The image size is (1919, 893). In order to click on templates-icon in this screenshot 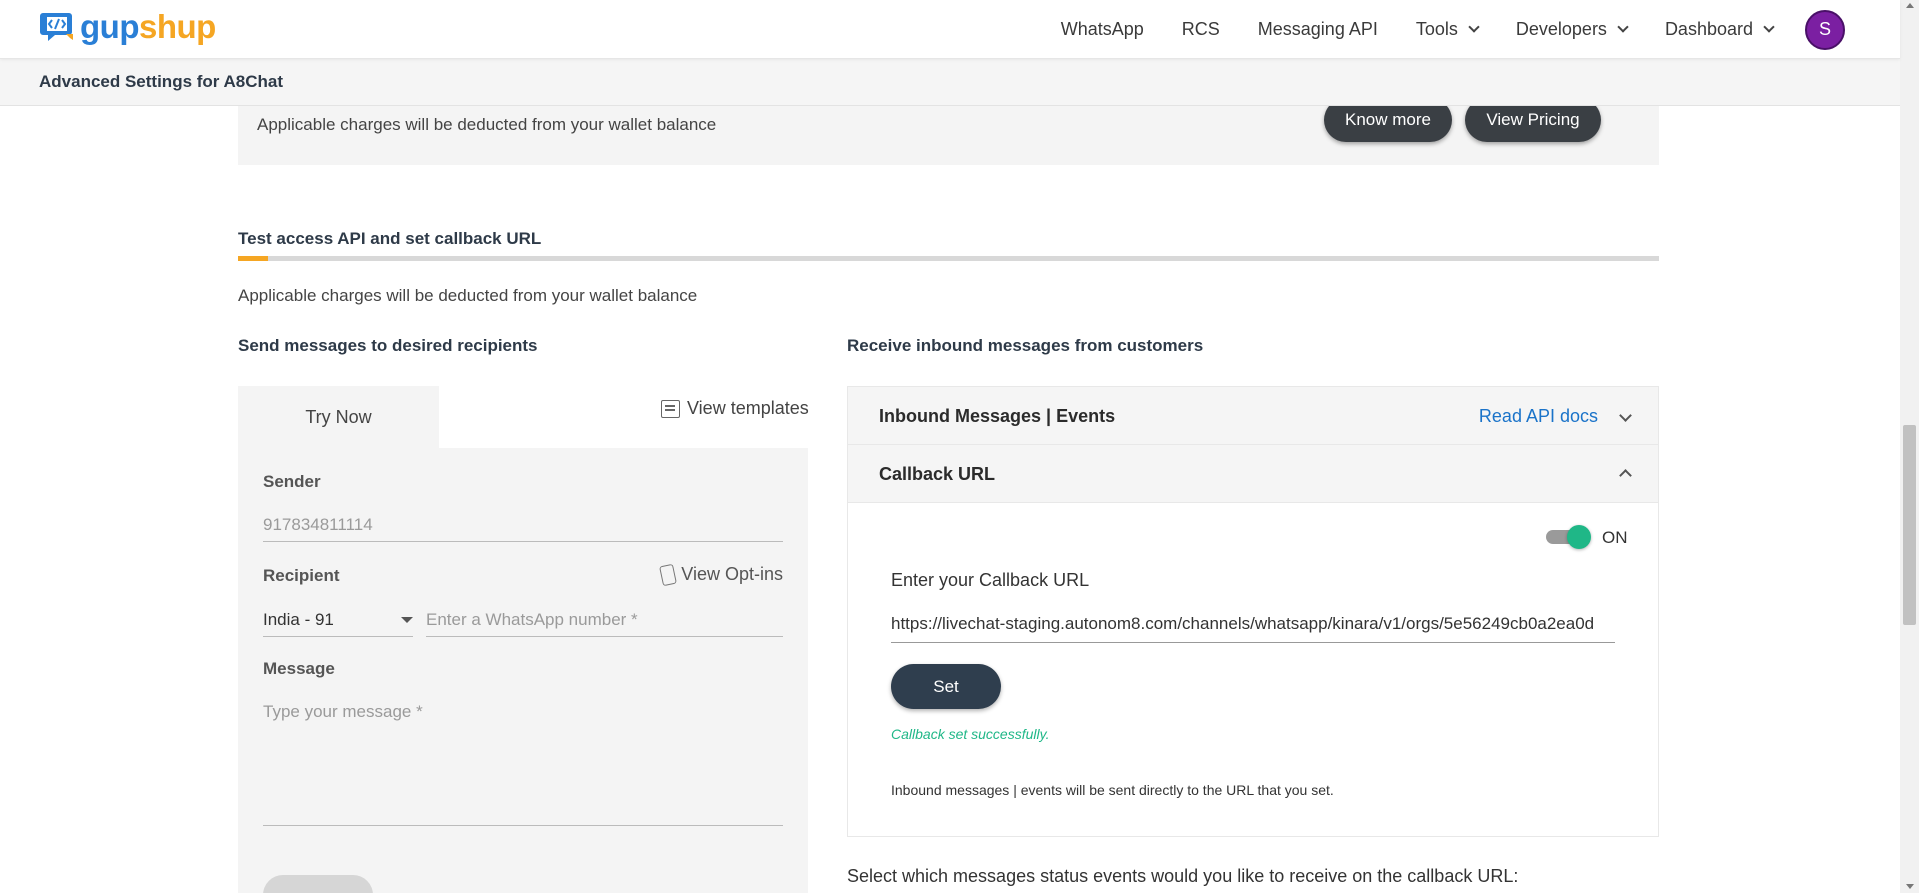, I will do `click(670, 408)`.